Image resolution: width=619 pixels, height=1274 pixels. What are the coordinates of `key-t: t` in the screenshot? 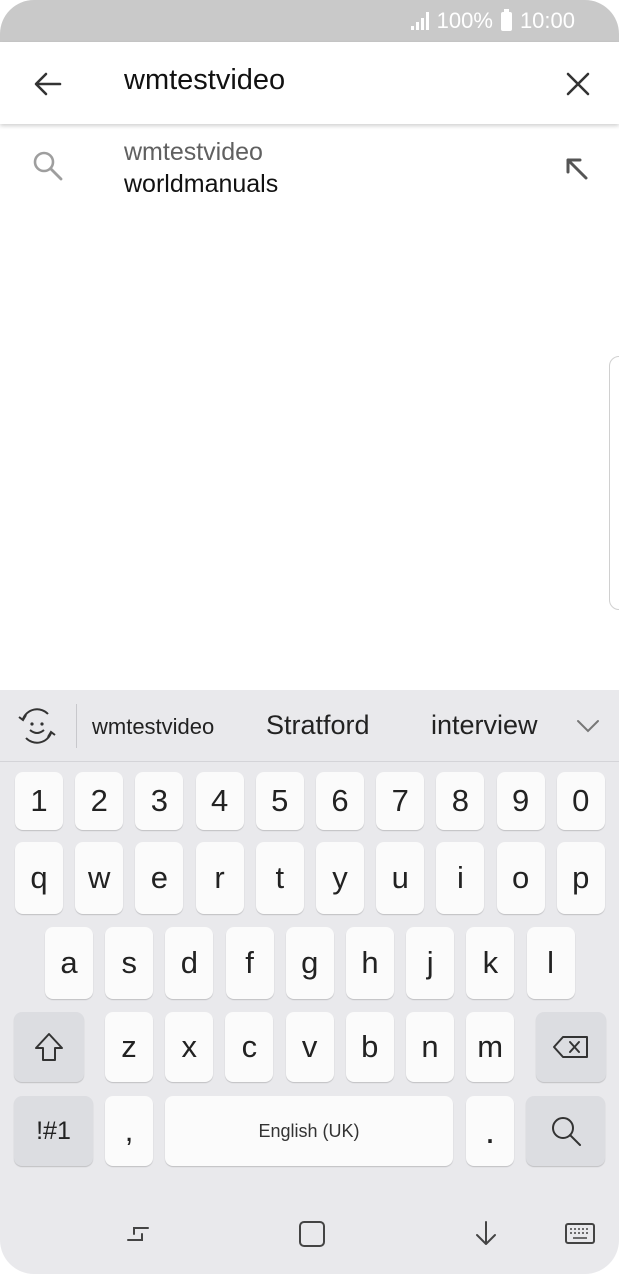 It's located at (279, 878).